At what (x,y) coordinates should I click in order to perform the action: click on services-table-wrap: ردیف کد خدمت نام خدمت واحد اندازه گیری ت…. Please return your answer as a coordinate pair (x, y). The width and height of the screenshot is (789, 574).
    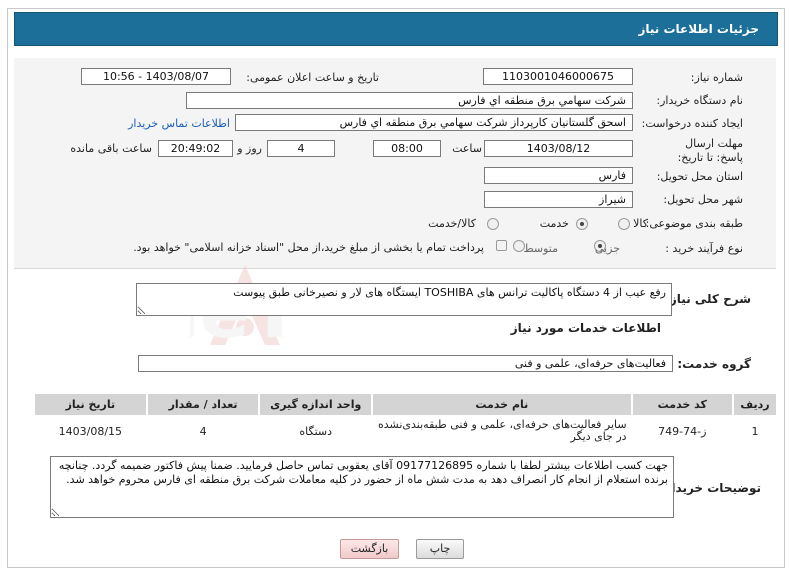
    Looking at the image, I should click on (405, 419).